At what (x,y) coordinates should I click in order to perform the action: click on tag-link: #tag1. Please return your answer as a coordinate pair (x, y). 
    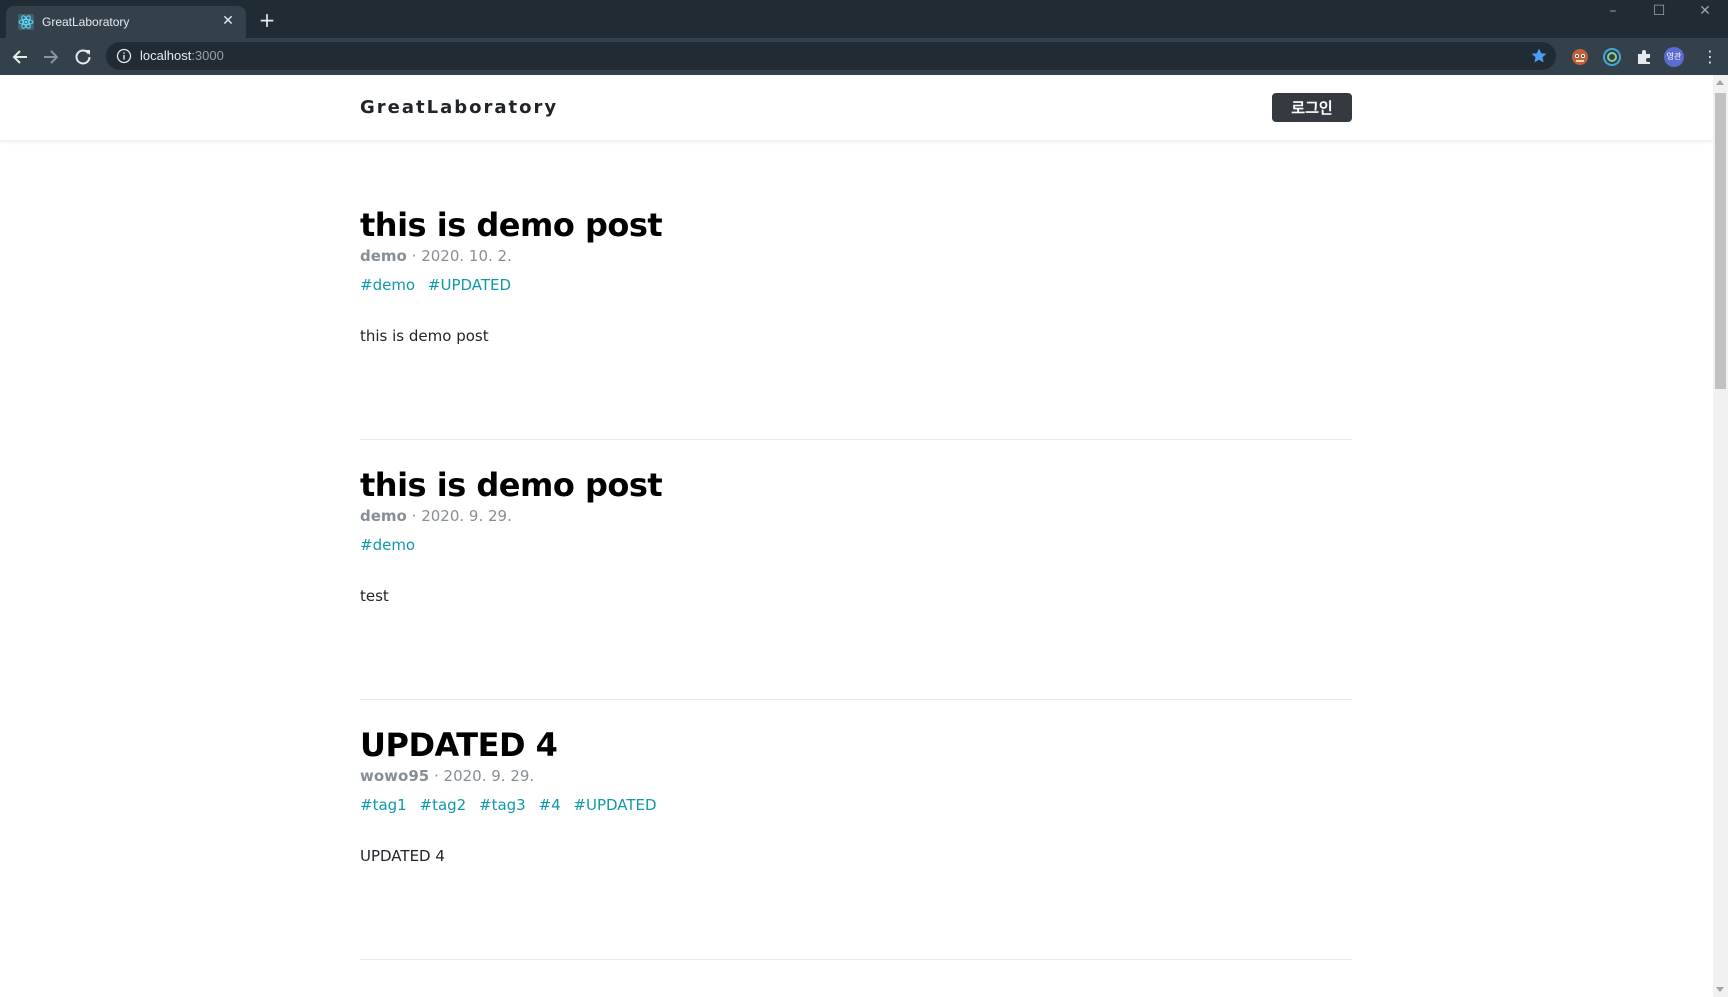
    Looking at the image, I should click on (383, 805).